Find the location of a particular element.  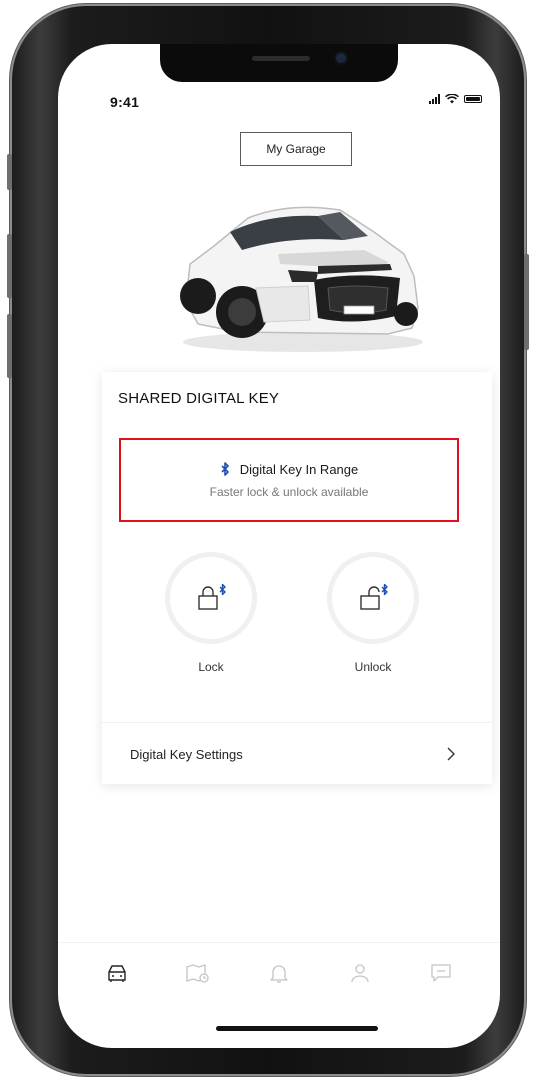

digital-key-settings-row: Digital Key Settings is located at coordinates (297, 754).